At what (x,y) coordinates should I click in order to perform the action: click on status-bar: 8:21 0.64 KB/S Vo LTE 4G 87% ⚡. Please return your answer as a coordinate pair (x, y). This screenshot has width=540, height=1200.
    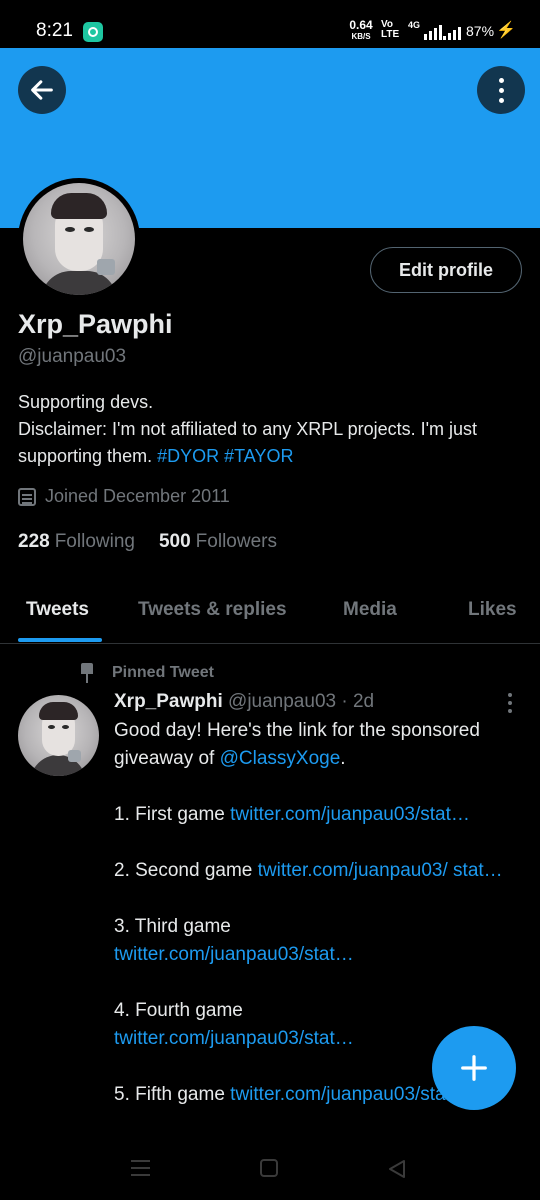
    Looking at the image, I should click on (270, 24).